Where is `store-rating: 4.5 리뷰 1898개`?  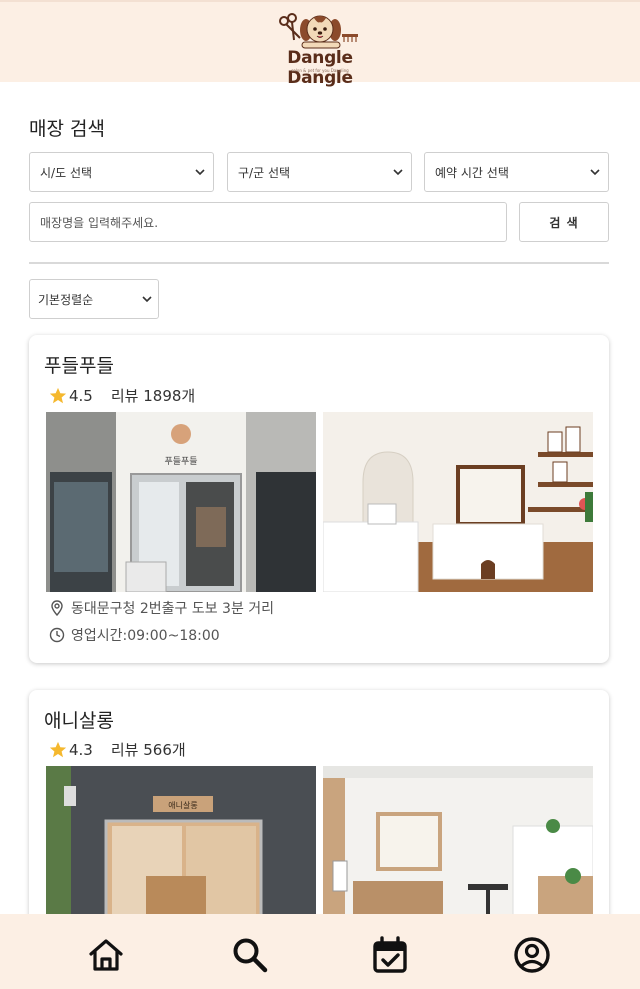 store-rating: 4.5 리뷰 1898개 is located at coordinates (122, 395).